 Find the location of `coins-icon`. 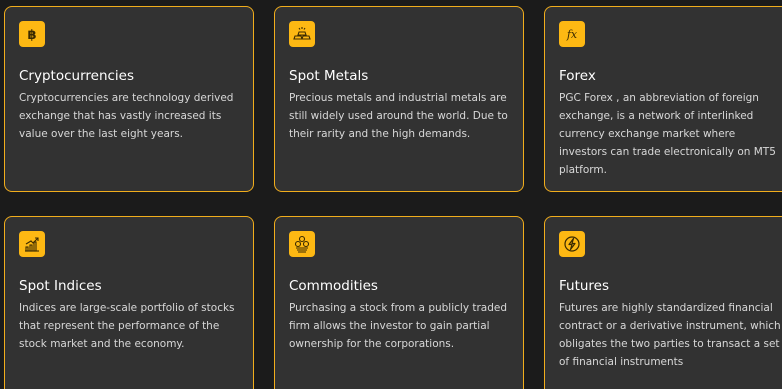

coins-icon is located at coordinates (302, 244).